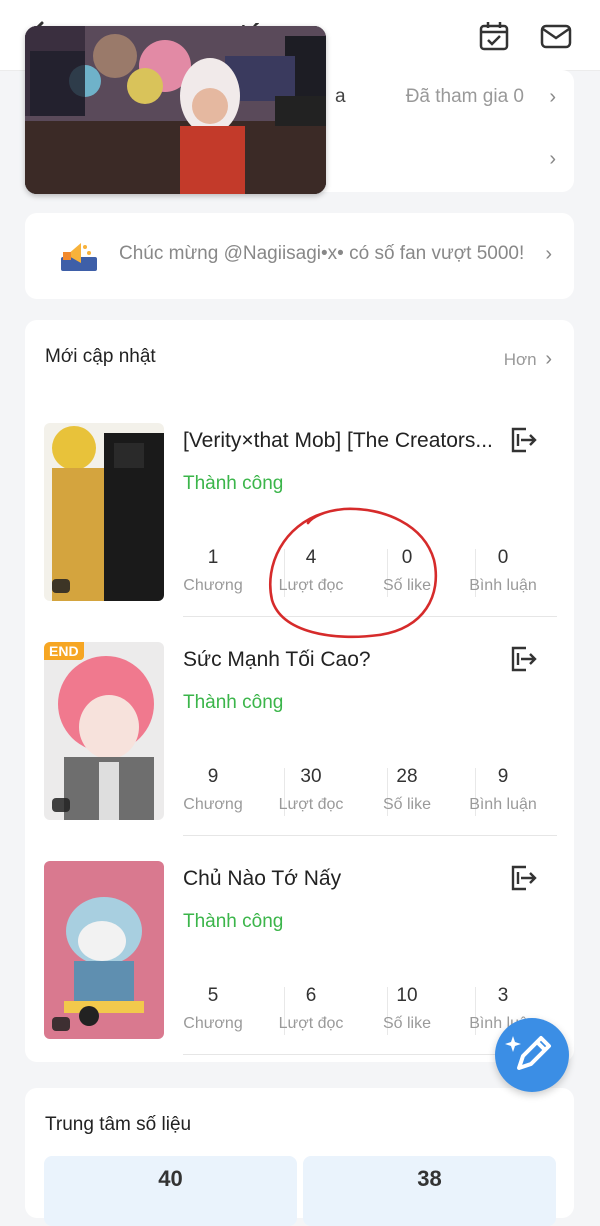 This screenshot has height=1226, width=600. I want to click on stat-comments: 0 Bình luận, so click(503, 572).